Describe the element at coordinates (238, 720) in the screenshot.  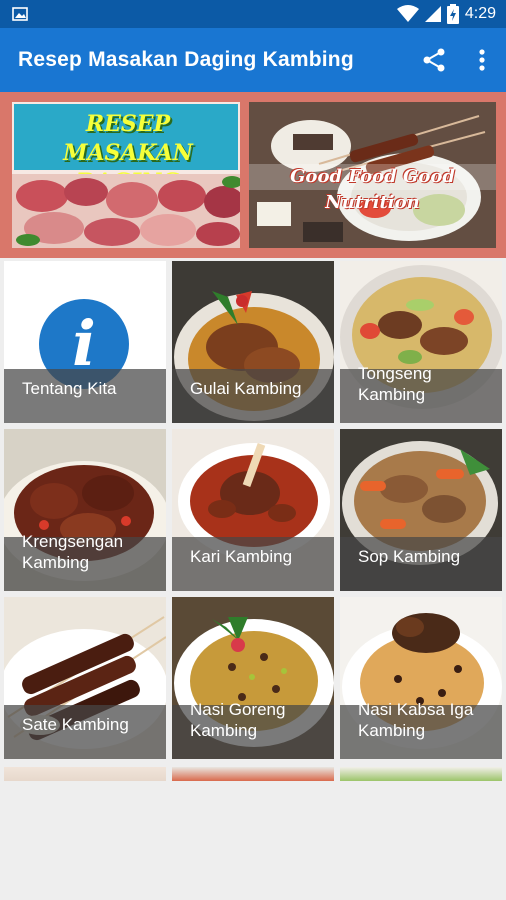
I see `menu-item-label: Nasi Goreng Kambing` at that location.